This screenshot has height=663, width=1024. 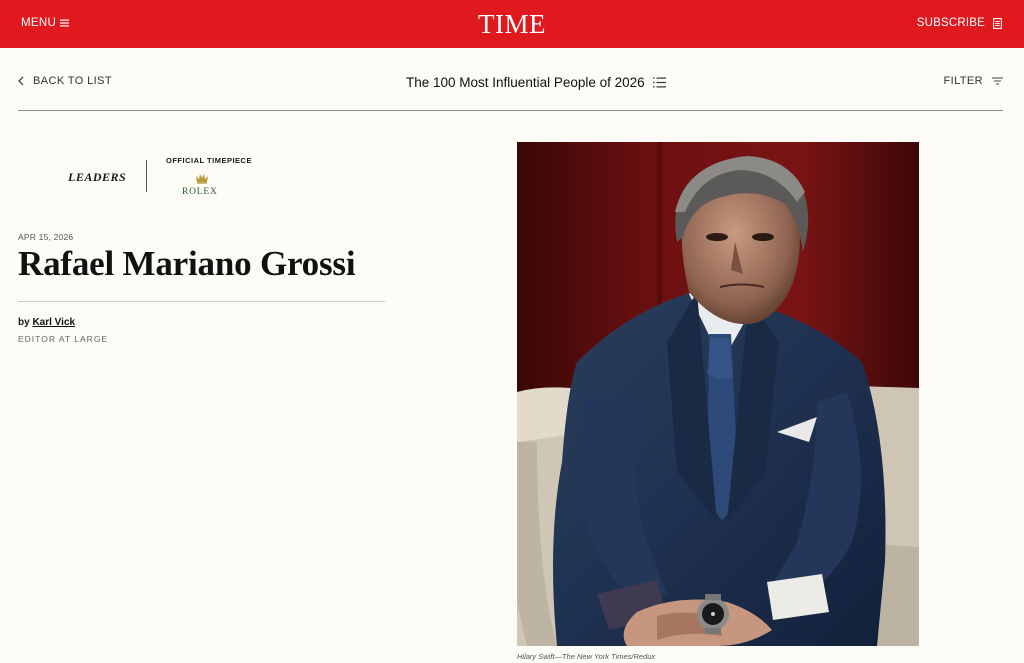 I want to click on list-icon, so click(x=659, y=82).